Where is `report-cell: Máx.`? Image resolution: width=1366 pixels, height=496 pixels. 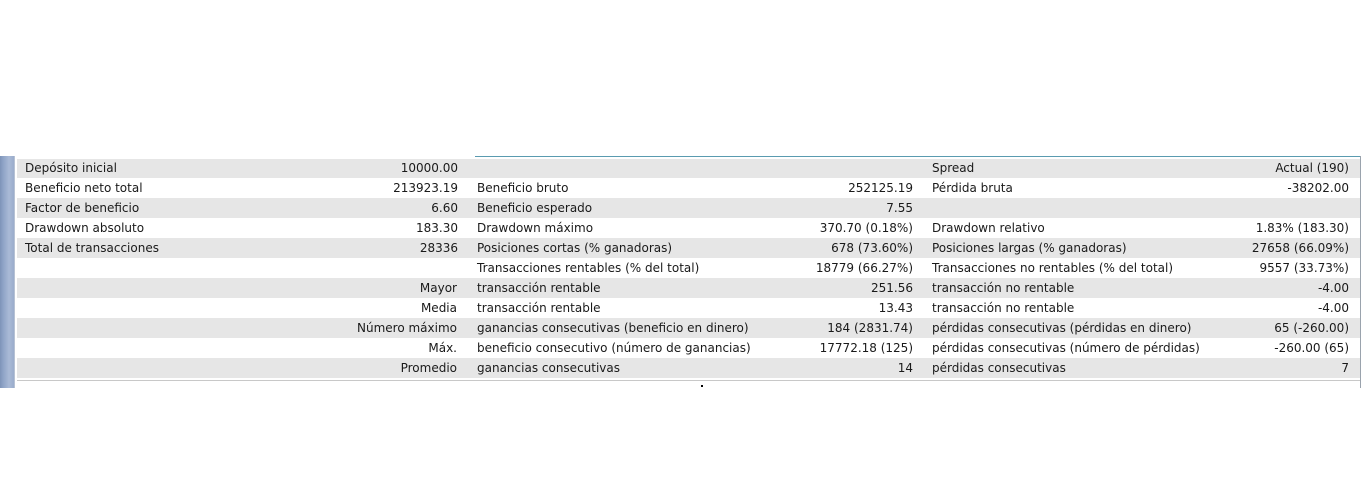
report-cell: Máx. is located at coordinates (243, 348).